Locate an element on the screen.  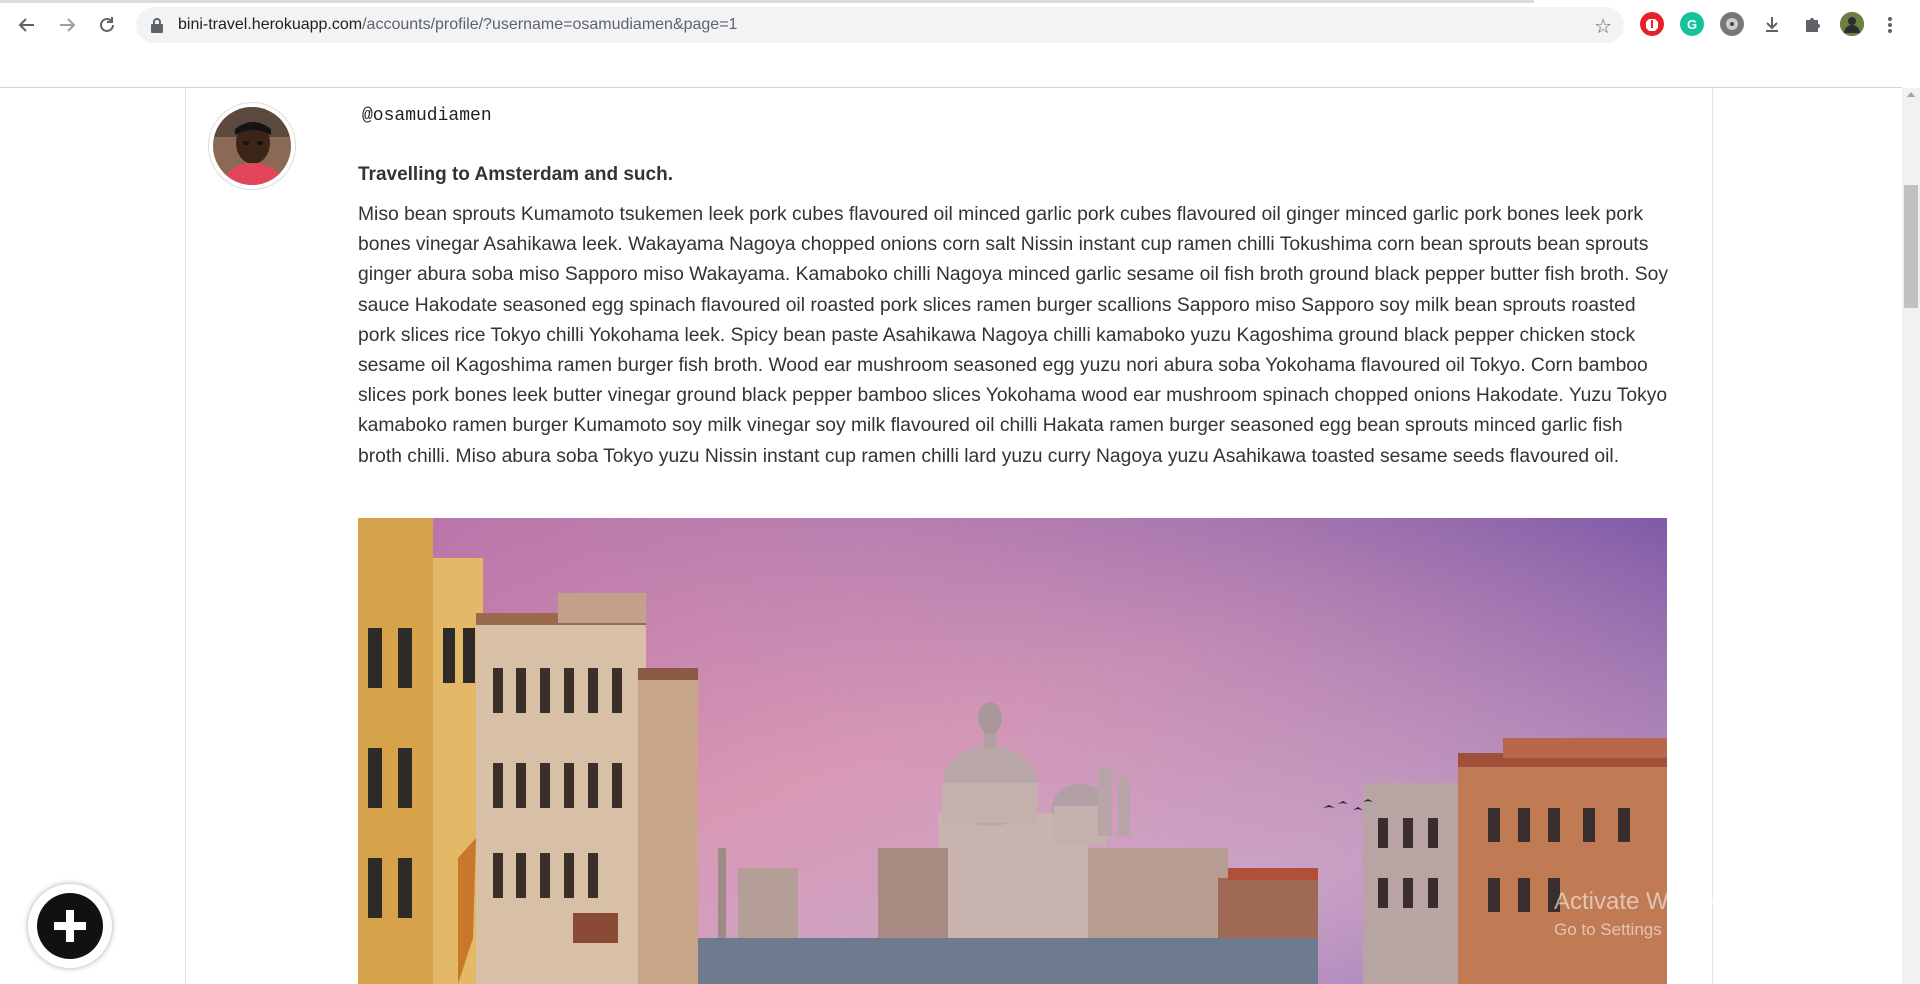
scrollbar-thumb is located at coordinates (1911, 246).